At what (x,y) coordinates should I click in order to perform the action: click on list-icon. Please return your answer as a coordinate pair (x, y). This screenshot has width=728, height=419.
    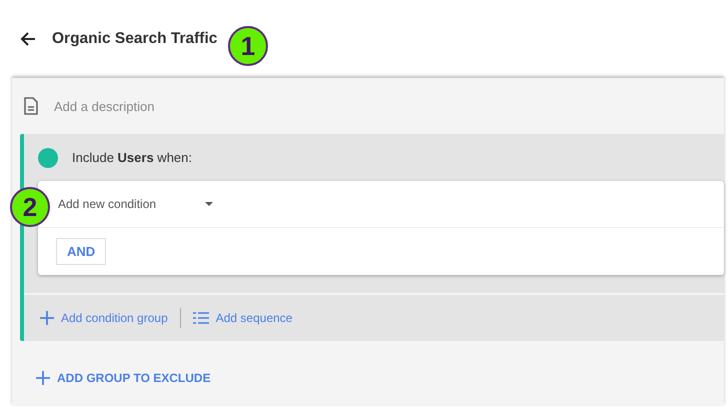
    Looking at the image, I should click on (200, 318).